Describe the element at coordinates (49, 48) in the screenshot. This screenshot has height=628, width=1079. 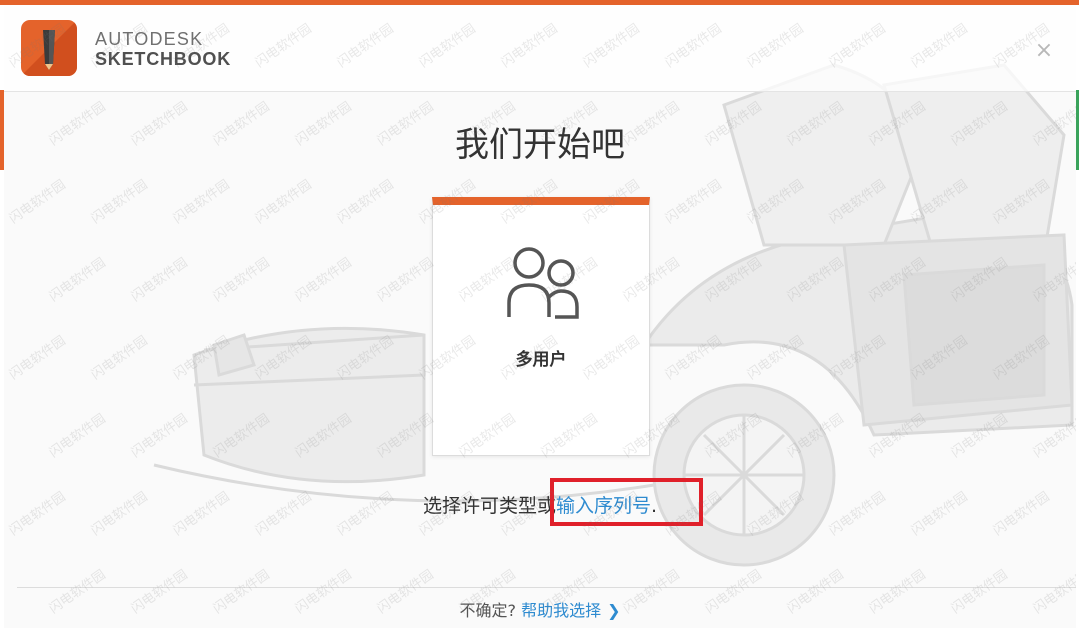
I see `sketchbook-logo-icon` at that location.